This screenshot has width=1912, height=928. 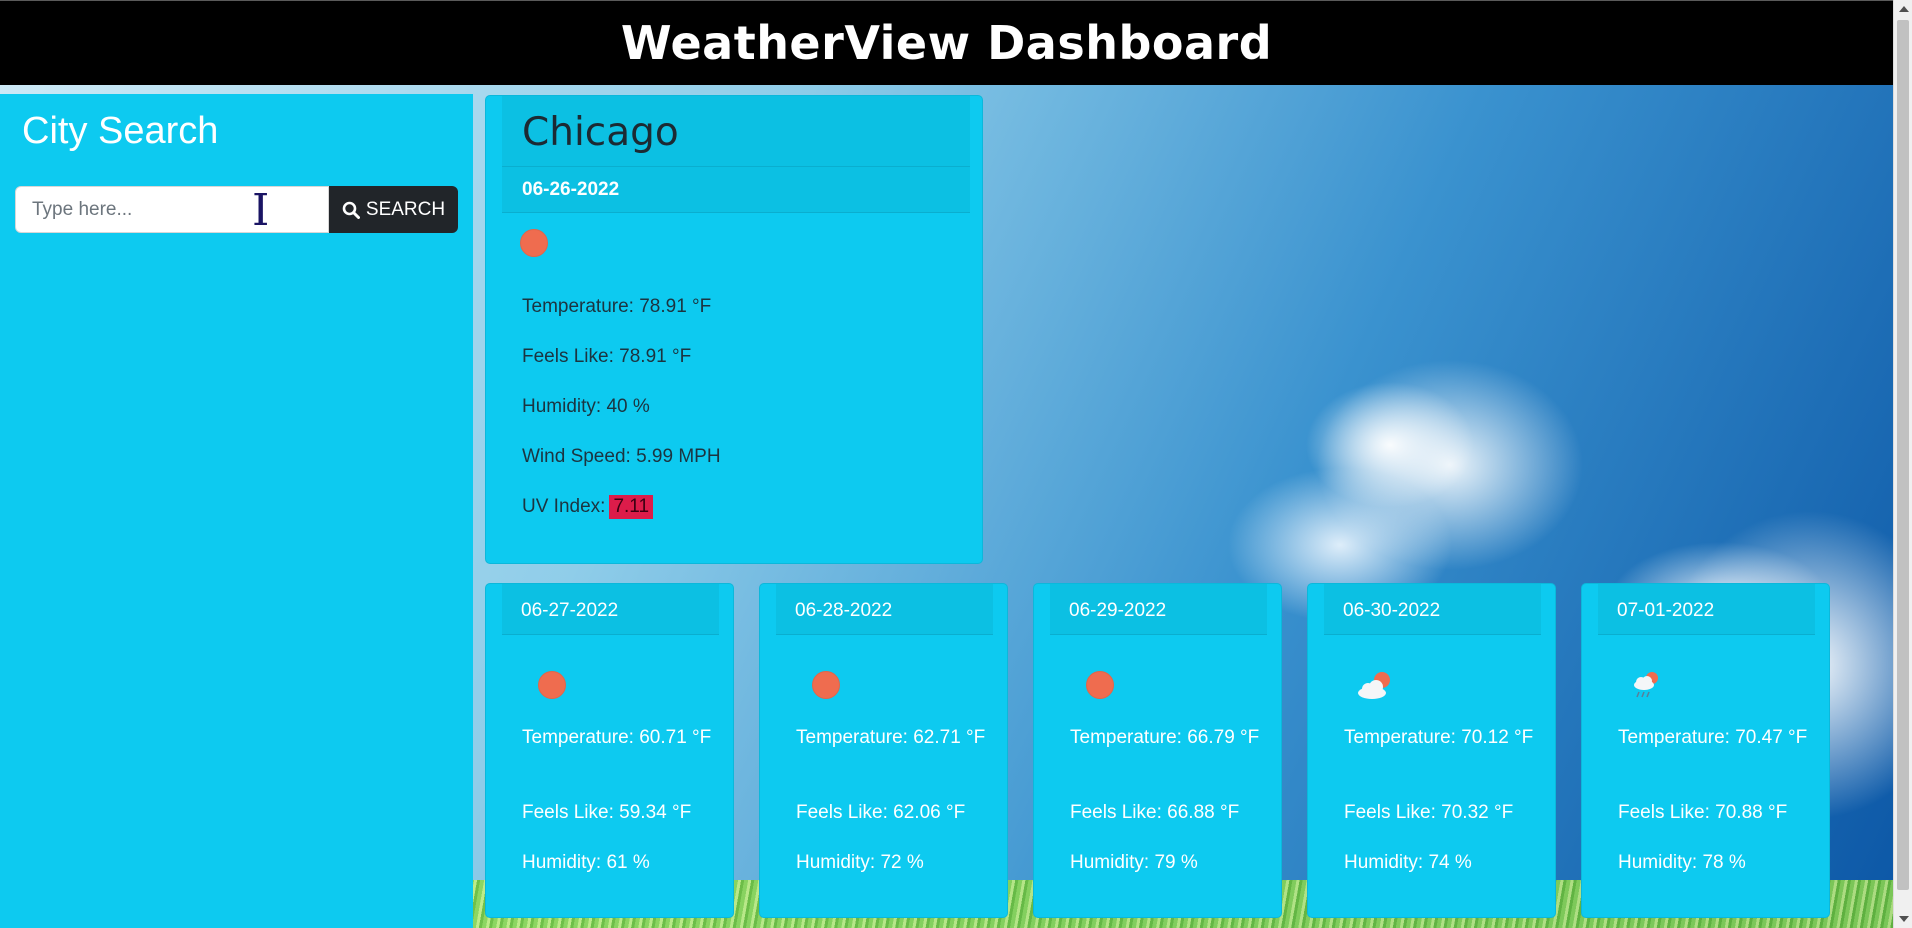 What do you see at coordinates (564, 506) in the screenshot?
I see `uv-index-label: UV Index:` at bounding box center [564, 506].